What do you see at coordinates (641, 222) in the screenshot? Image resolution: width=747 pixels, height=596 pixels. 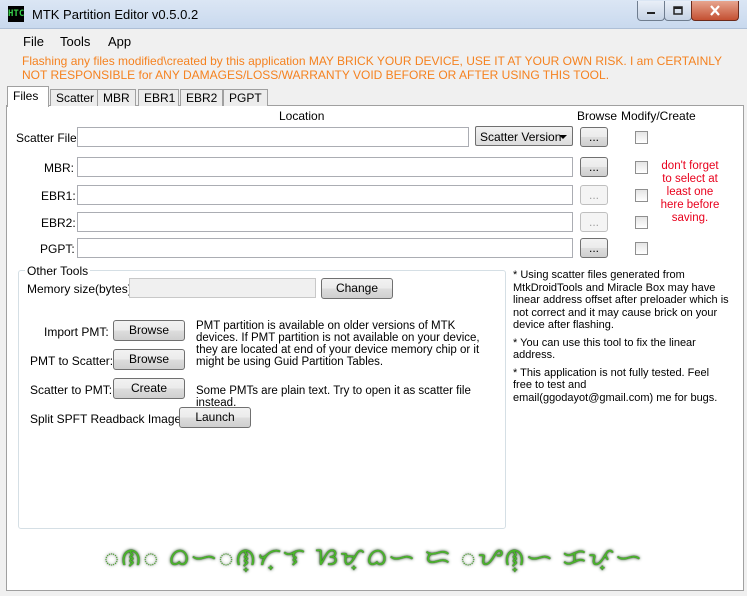 I see `ebr2-modify-checkbox` at bounding box center [641, 222].